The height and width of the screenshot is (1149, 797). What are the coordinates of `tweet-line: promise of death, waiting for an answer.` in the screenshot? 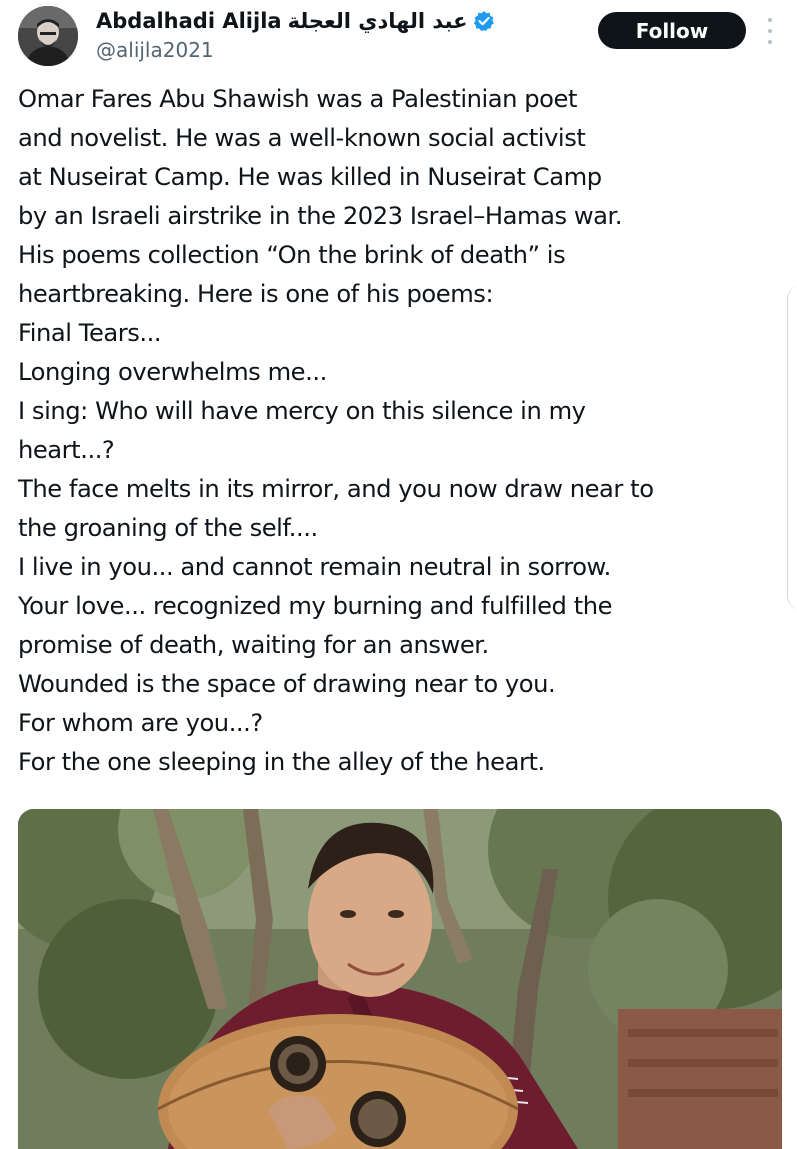 It's located at (253, 645).